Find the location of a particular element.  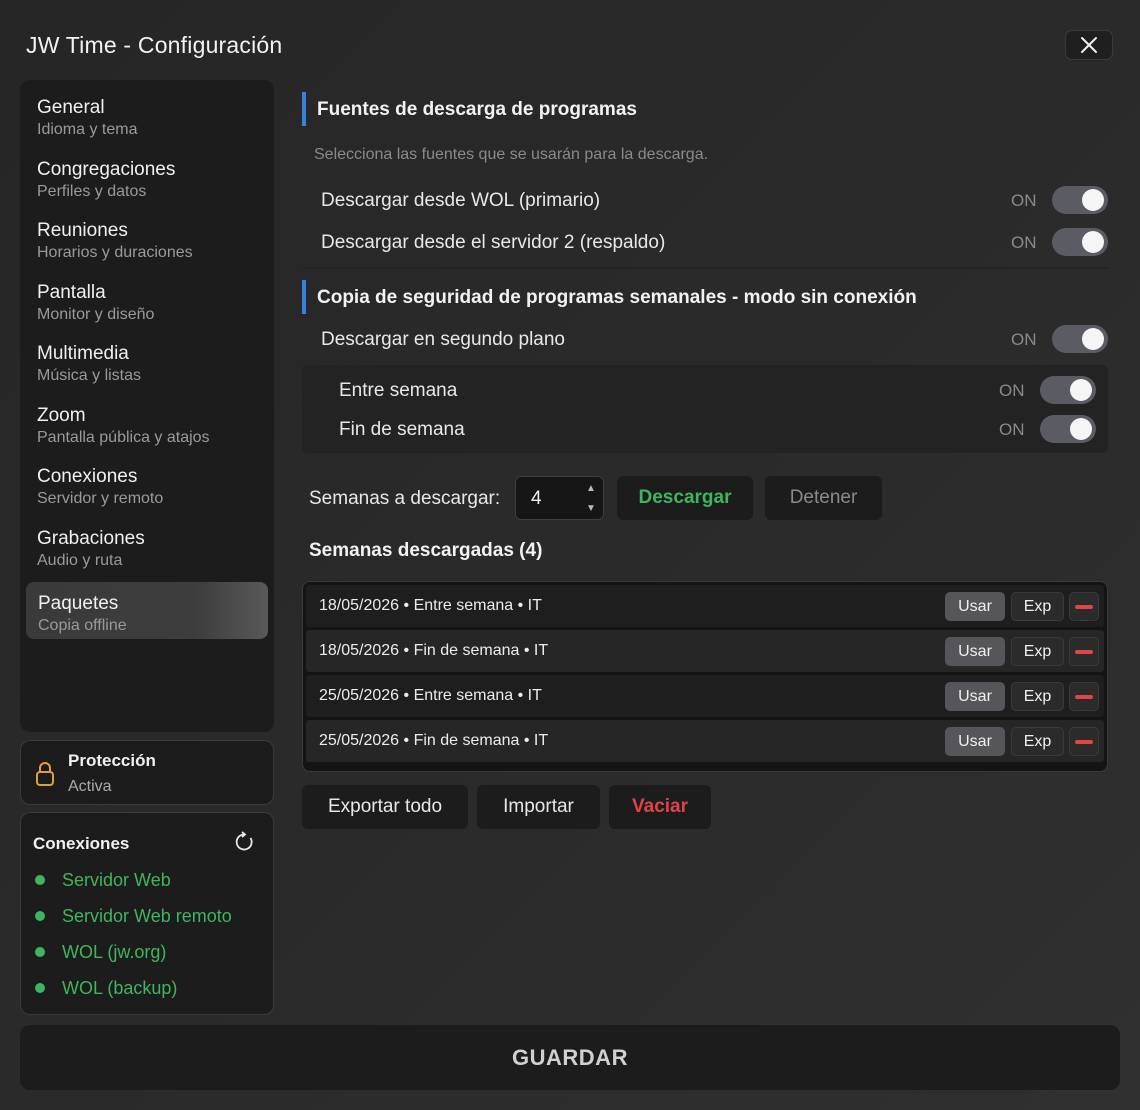

export-all-button: Exportar todo is located at coordinates (385, 807).